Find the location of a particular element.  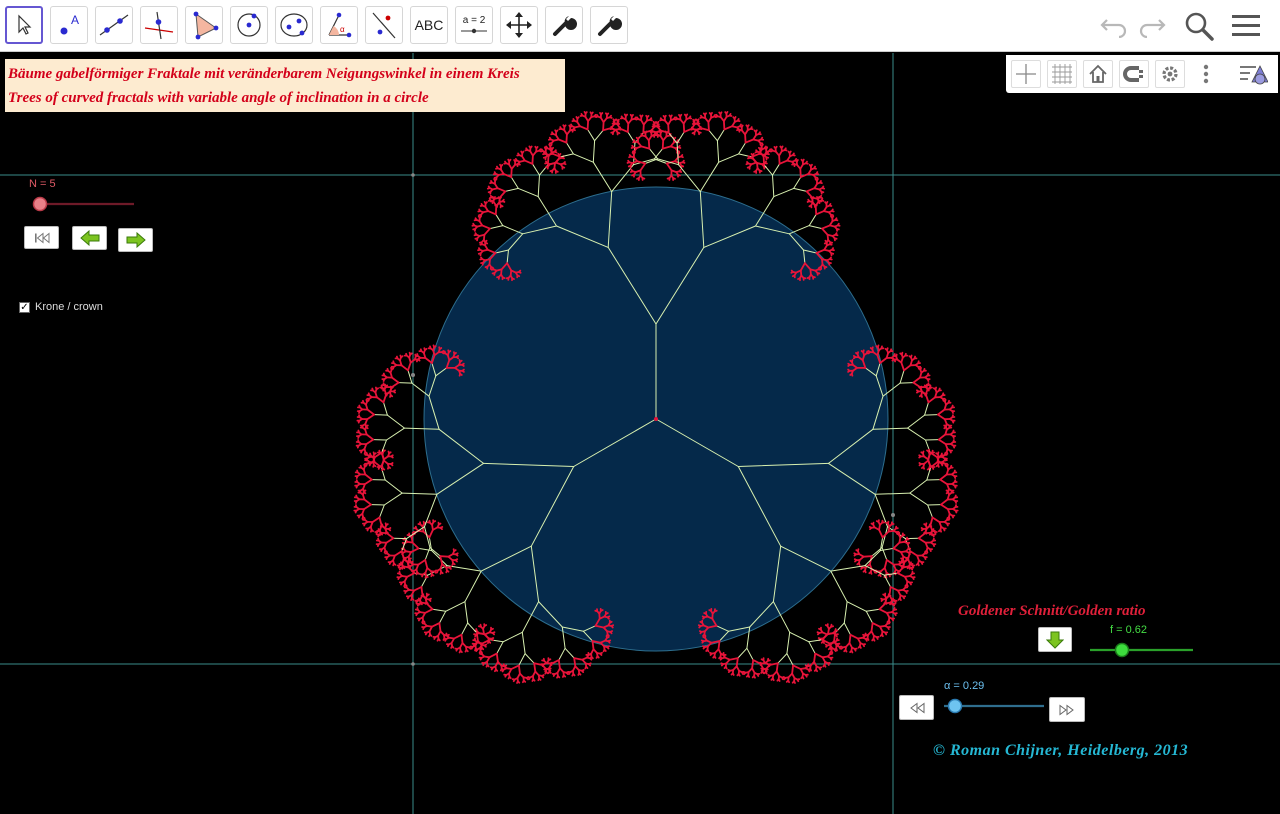

slider-tool: a = 2 is located at coordinates (474, 25).